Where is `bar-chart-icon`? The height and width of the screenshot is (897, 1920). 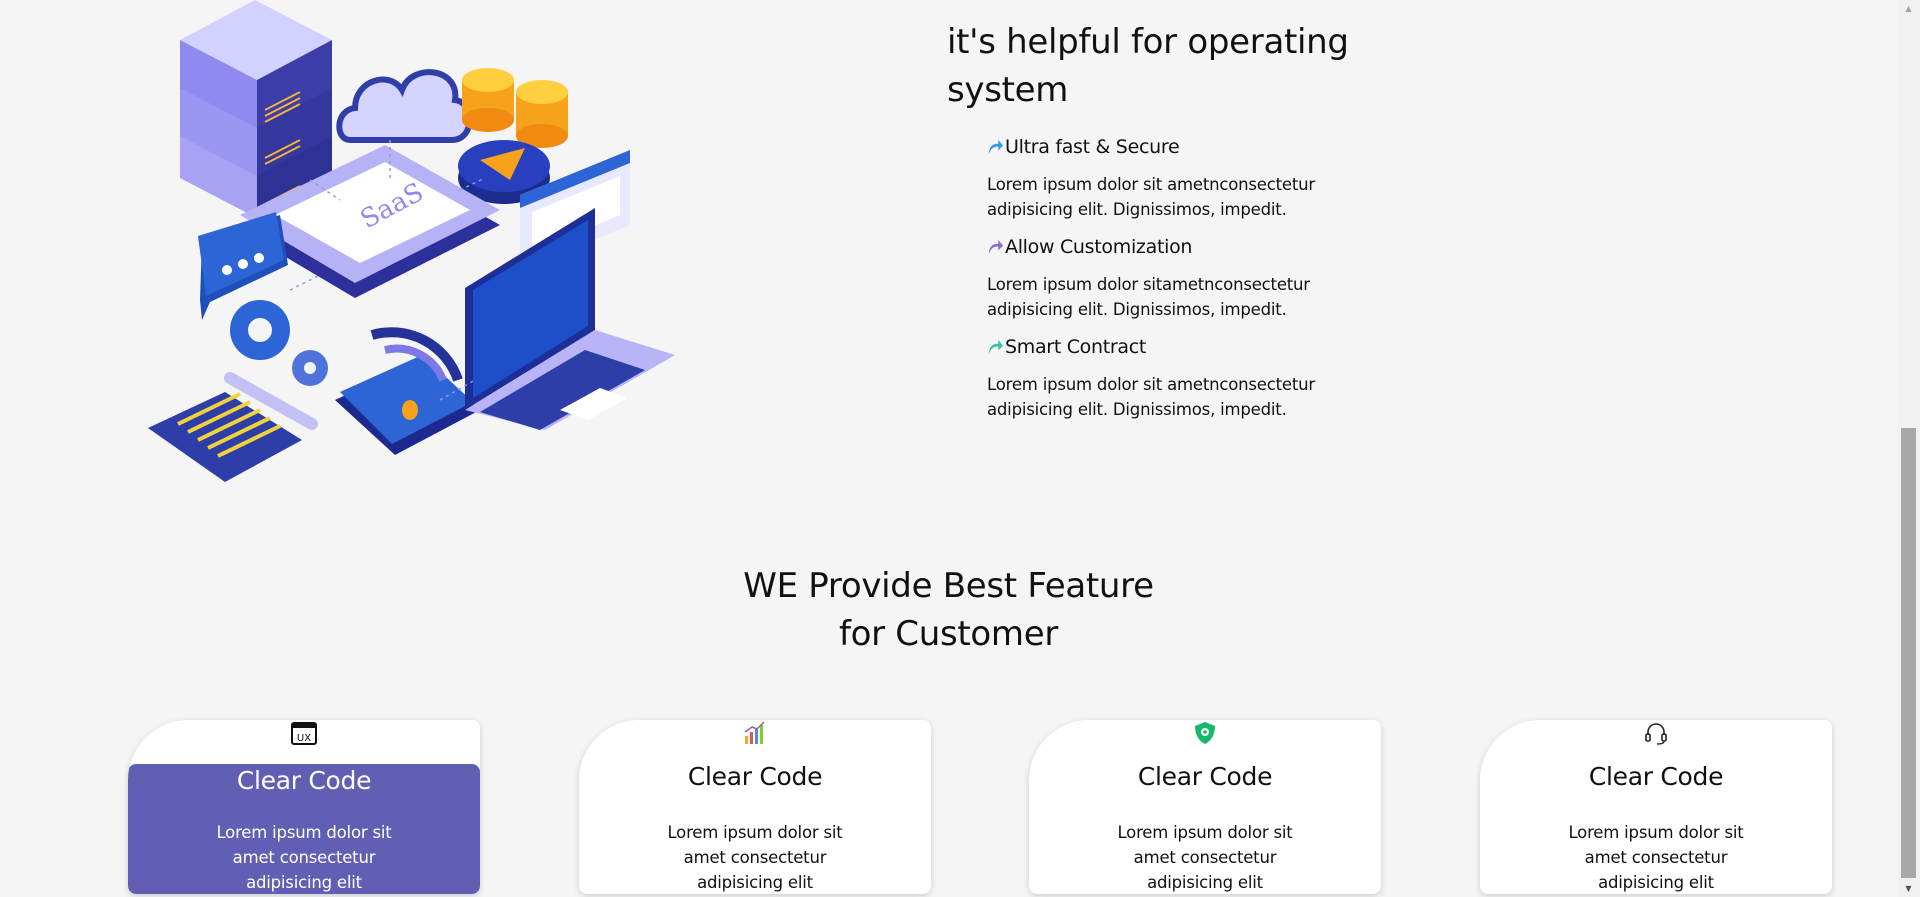 bar-chart-icon is located at coordinates (754, 732).